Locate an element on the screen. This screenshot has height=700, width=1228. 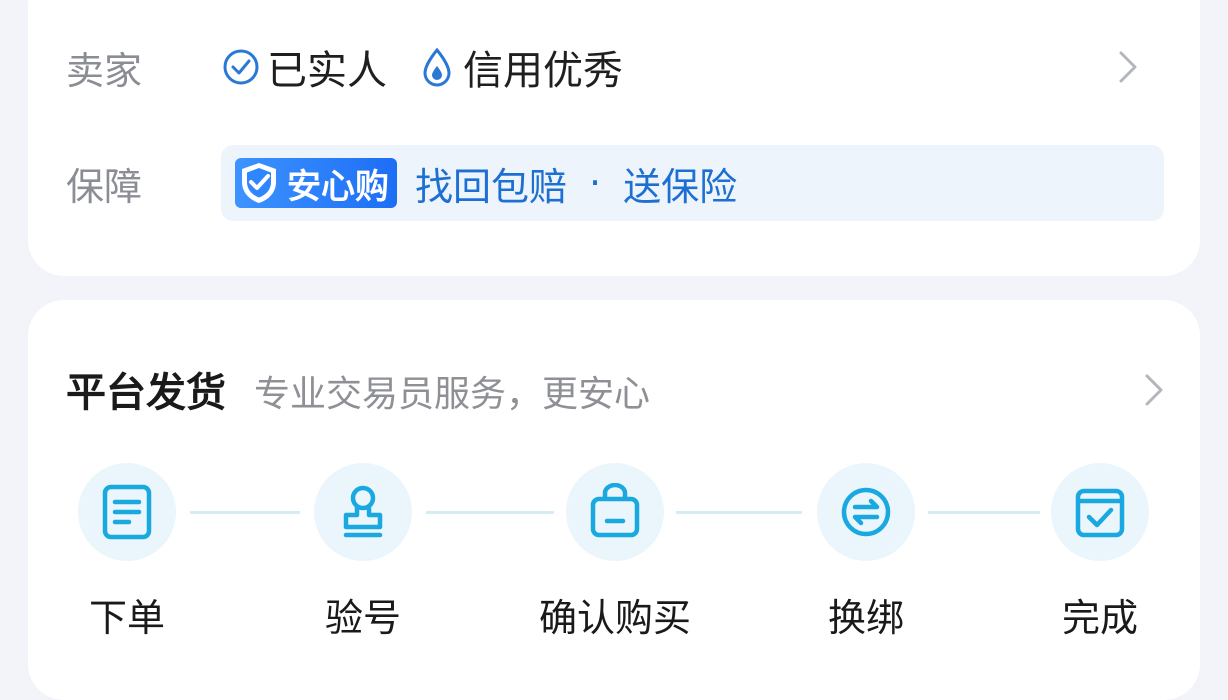
step-verify: 验号 is located at coordinates (363, 552).